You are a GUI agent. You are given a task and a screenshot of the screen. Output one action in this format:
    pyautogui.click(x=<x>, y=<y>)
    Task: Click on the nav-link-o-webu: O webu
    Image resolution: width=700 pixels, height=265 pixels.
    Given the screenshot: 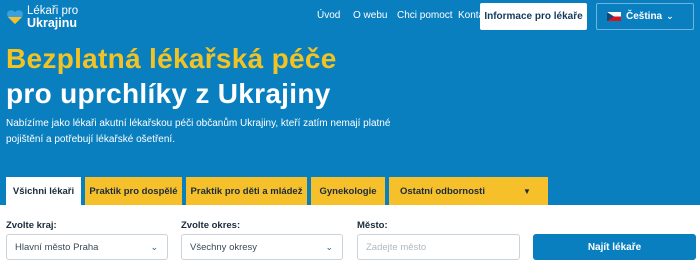 What is the action you would take?
    pyautogui.click(x=370, y=15)
    